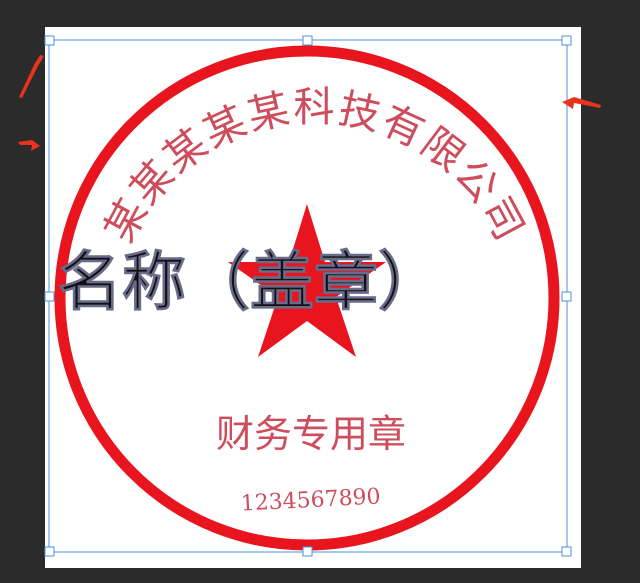  I want to click on handle-bottom-center, so click(307, 551).